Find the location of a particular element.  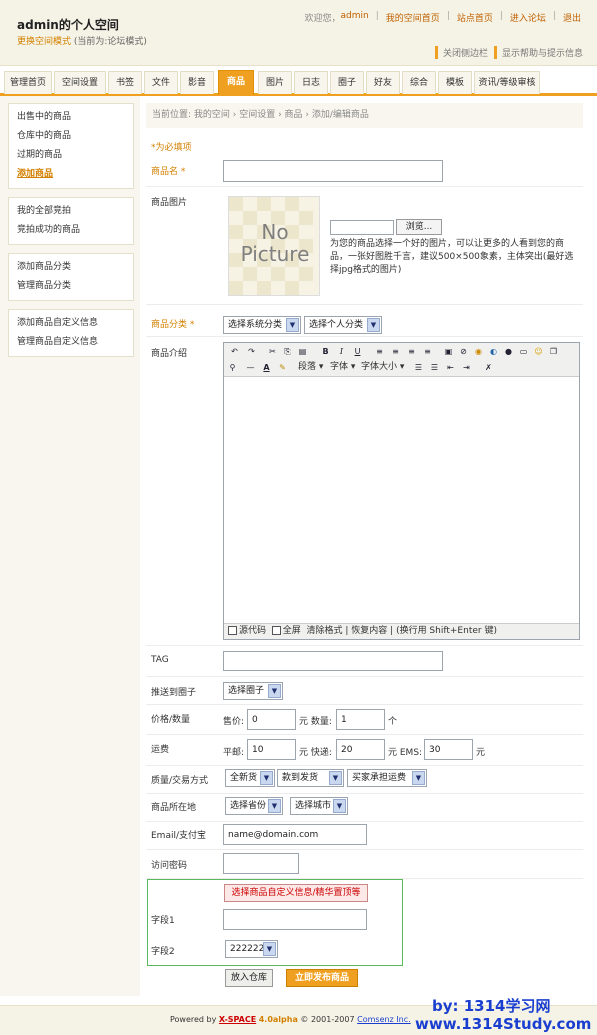

font-color-icon: A is located at coordinates (266, 367).